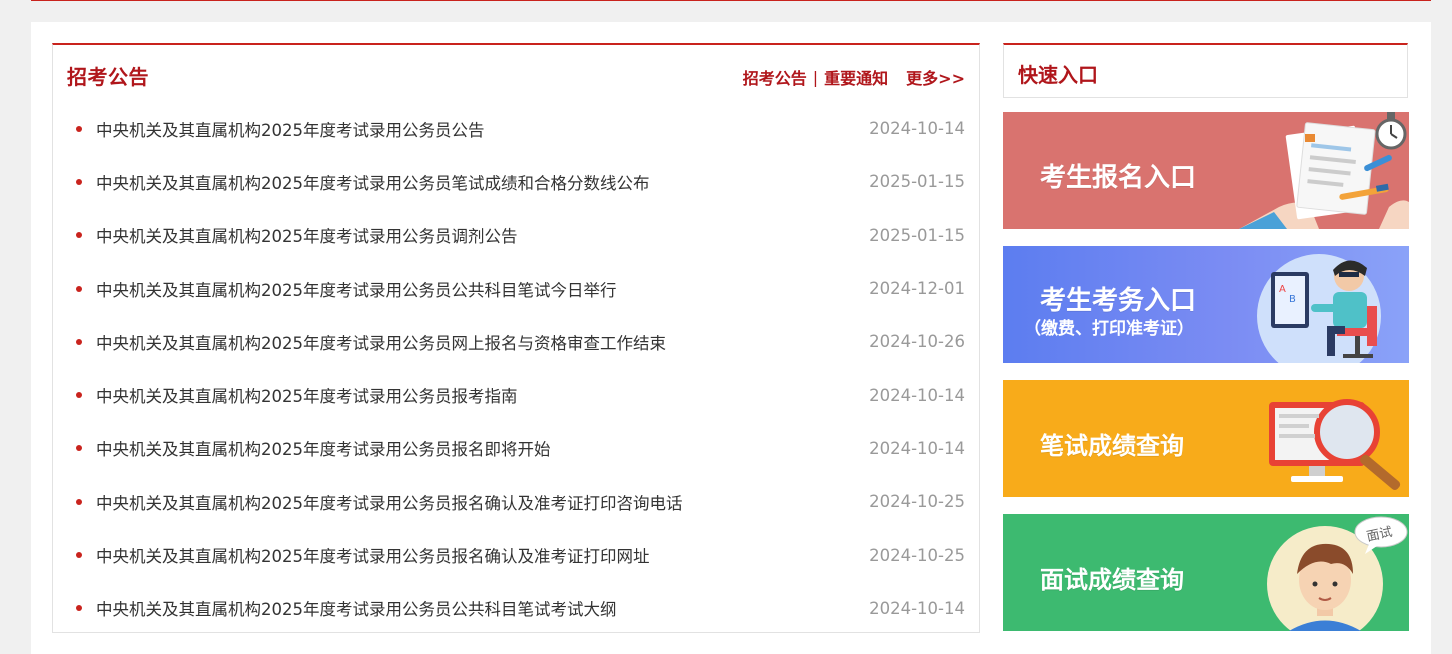 The height and width of the screenshot is (654, 1452). What do you see at coordinates (307, 235) in the screenshot?
I see `notice-title: 中央机关及其直属机构2025年度考试录用公务员调剂公告` at bounding box center [307, 235].